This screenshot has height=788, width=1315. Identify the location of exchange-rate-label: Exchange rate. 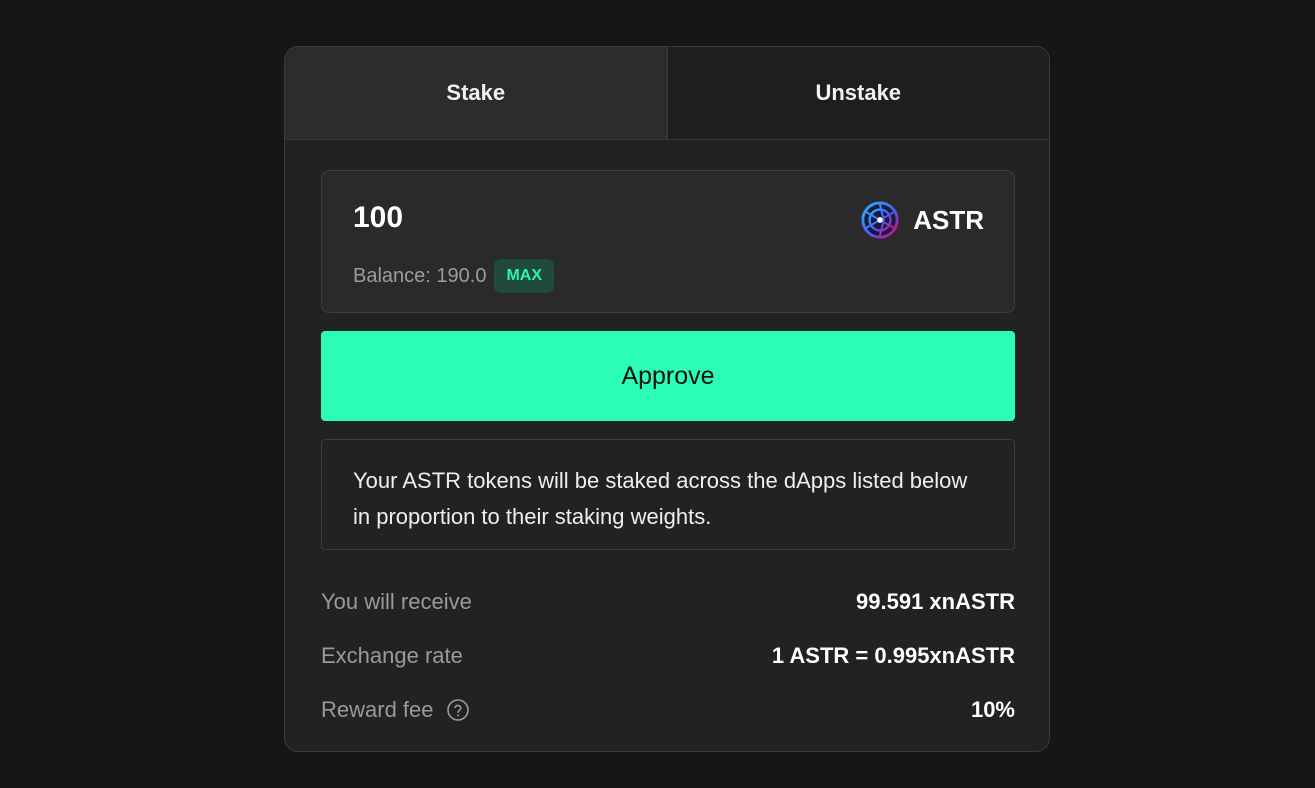
(392, 655).